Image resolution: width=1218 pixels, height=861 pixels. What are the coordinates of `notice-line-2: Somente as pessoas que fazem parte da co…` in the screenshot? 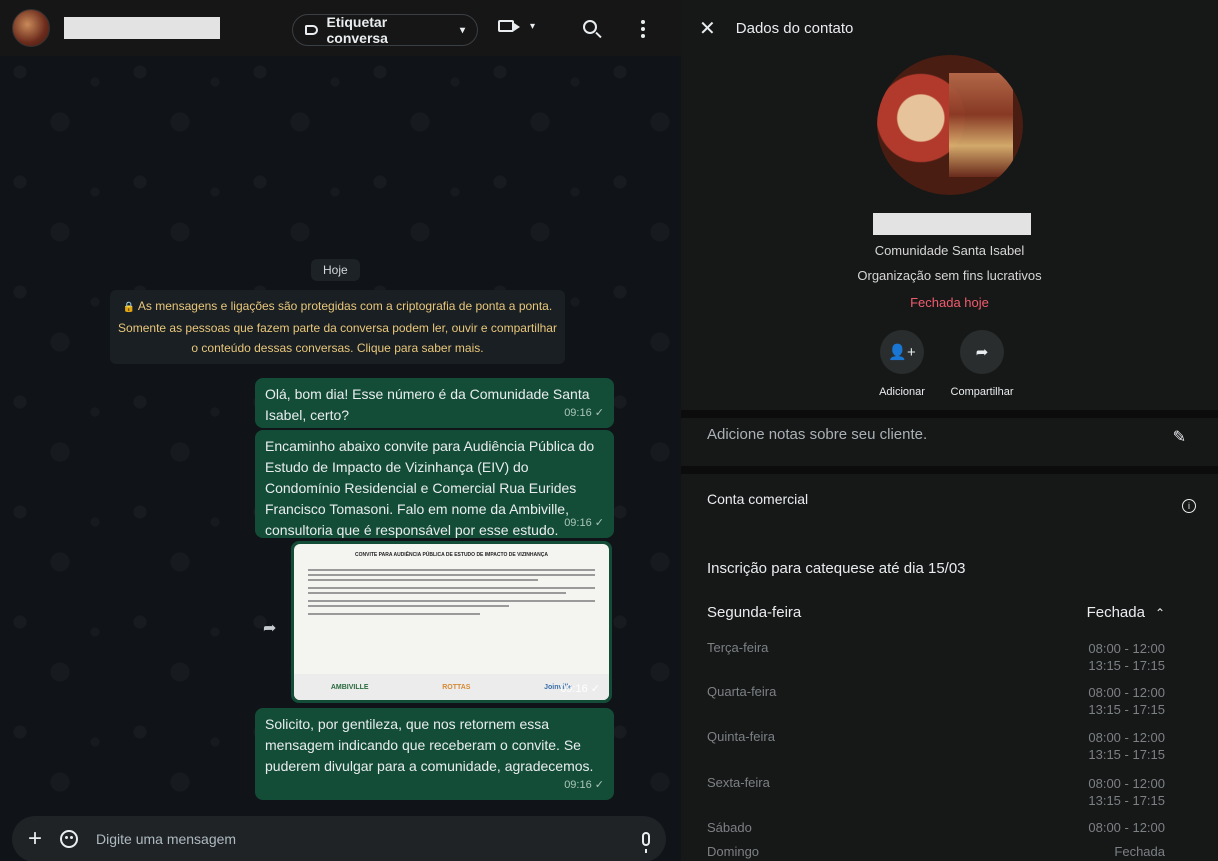 It's located at (337, 328).